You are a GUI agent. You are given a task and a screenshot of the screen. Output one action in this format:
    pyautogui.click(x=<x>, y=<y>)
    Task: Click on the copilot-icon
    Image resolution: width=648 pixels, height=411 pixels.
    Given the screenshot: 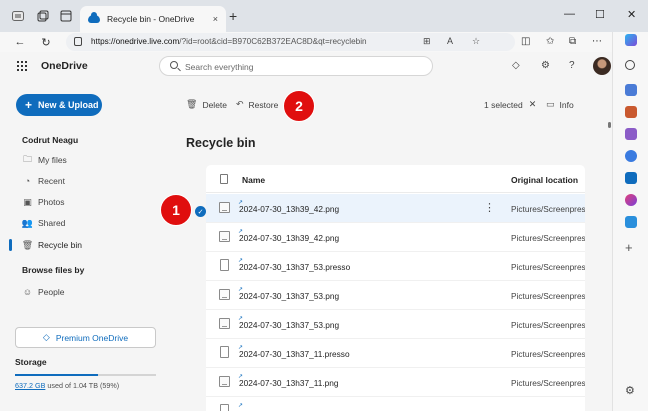 What is the action you would take?
    pyautogui.click(x=631, y=40)
    